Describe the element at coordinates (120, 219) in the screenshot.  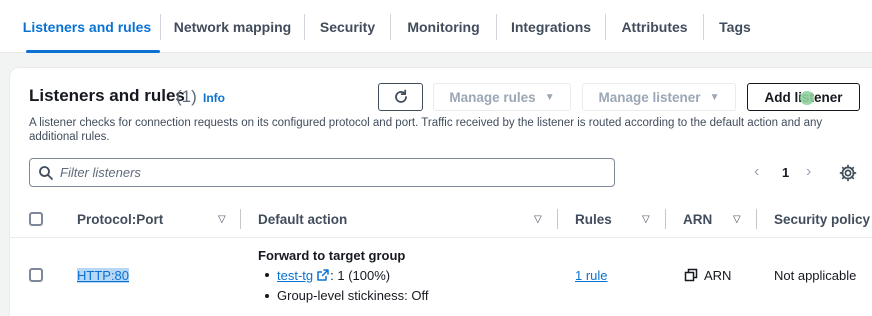
I see `column-header-protocol-port: Protocol:Port` at that location.